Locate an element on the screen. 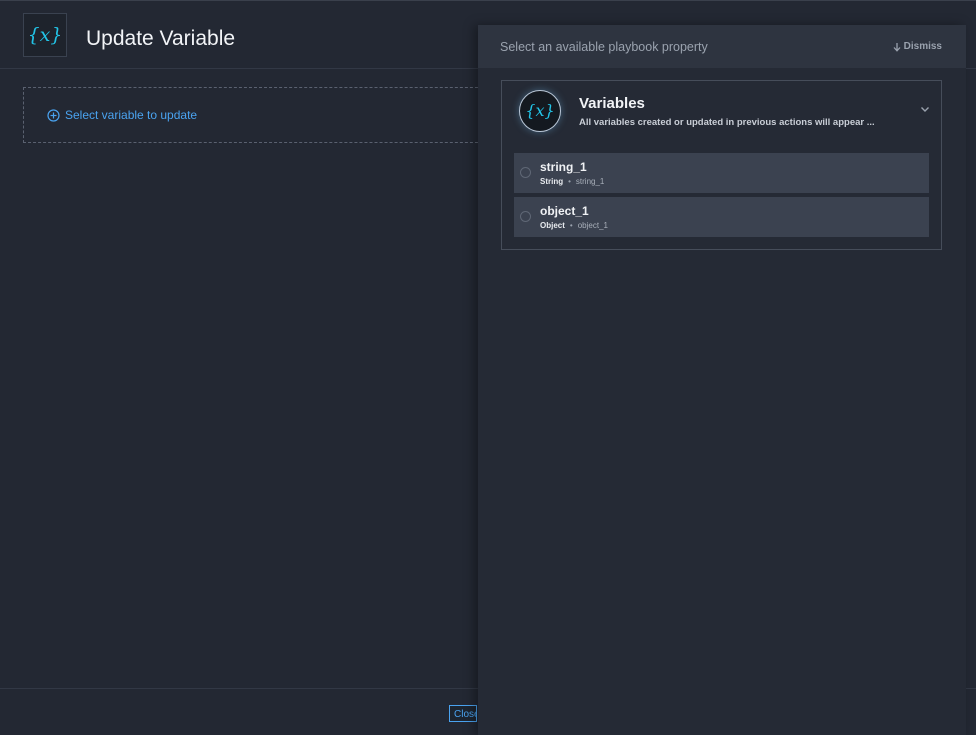 This screenshot has height=735, width=976. plus-circle-icon is located at coordinates (53, 115).